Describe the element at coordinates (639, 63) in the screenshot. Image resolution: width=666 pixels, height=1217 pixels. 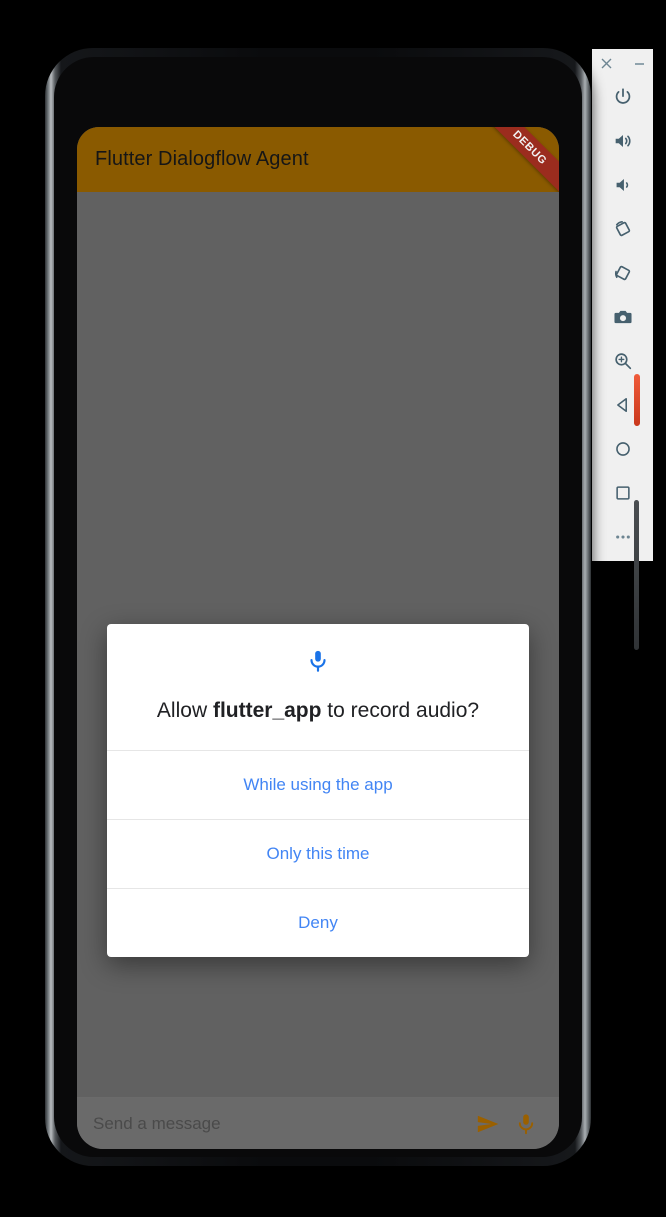
I see `minimize-icon` at that location.